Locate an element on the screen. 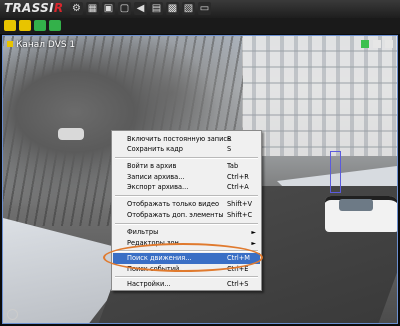  menu-item-extra-elements: Отображать доп. элементы Shift+C is located at coordinates (186, 215).